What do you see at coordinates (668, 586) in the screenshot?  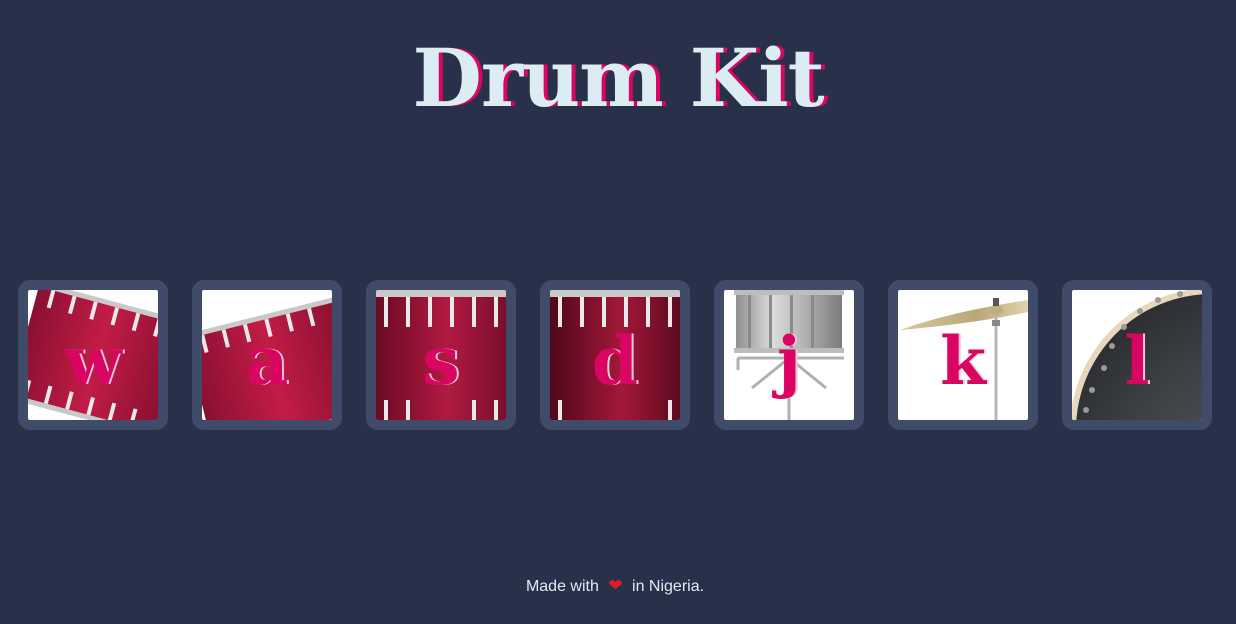 I see `footer-suffix: in Nigeria.` at bounding box center [668, 586].